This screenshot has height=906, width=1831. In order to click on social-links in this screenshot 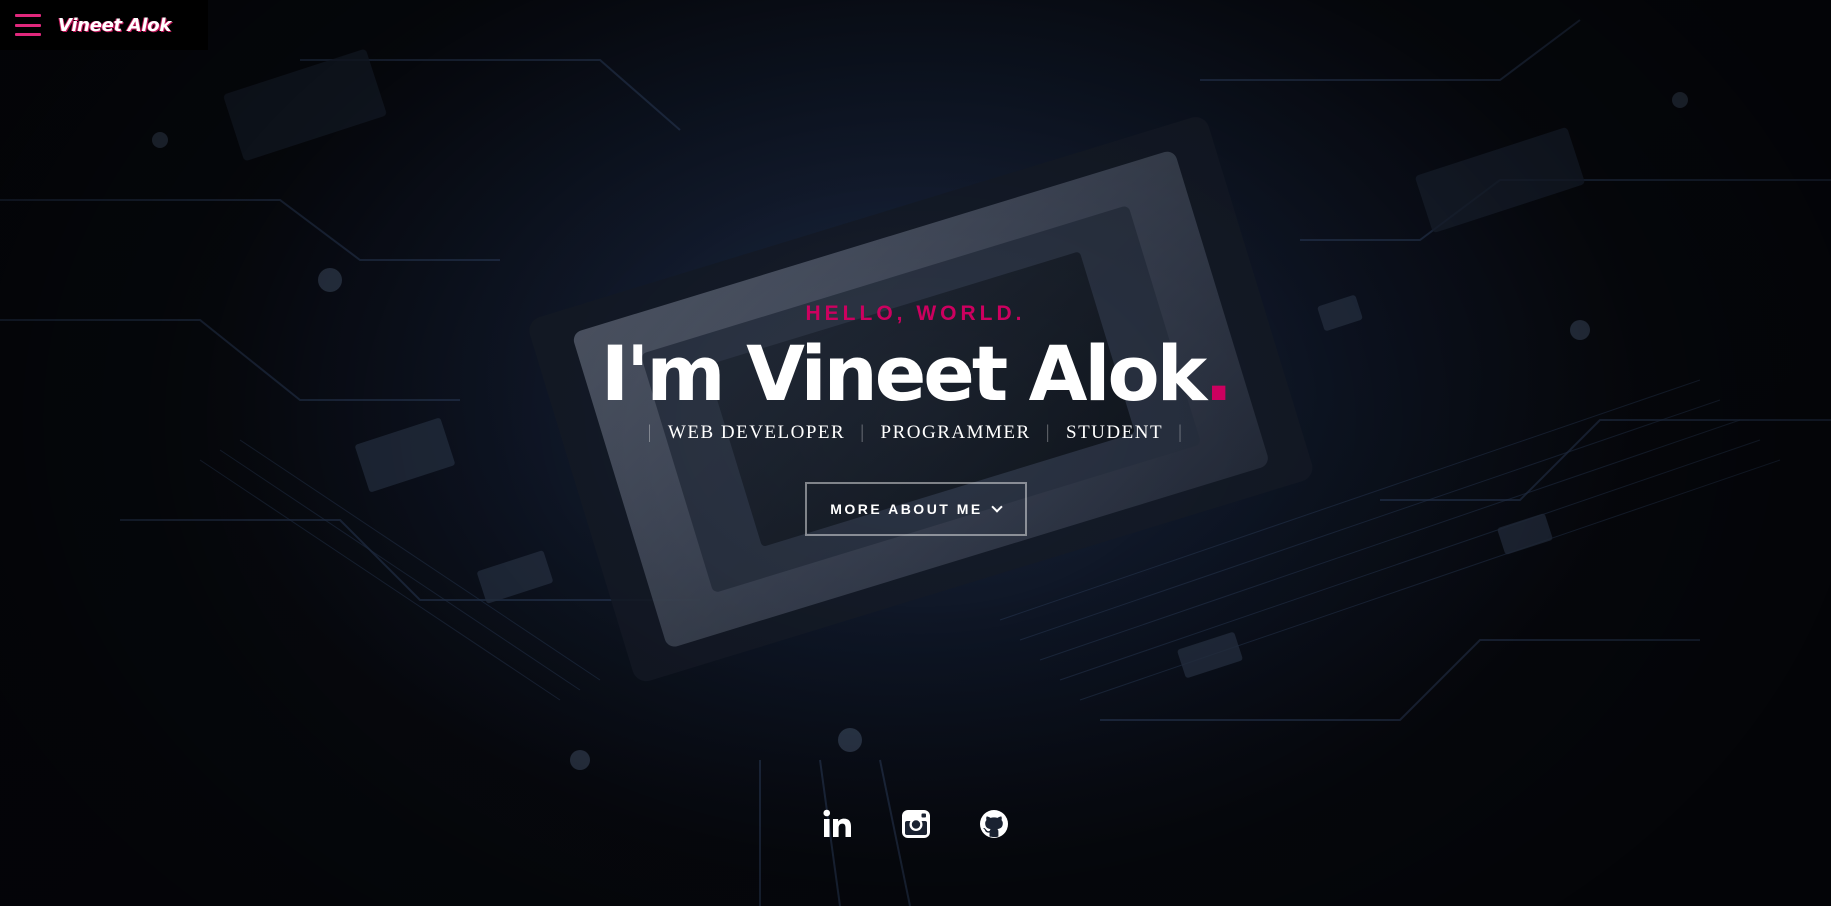, I will do `click(915, 824)`.